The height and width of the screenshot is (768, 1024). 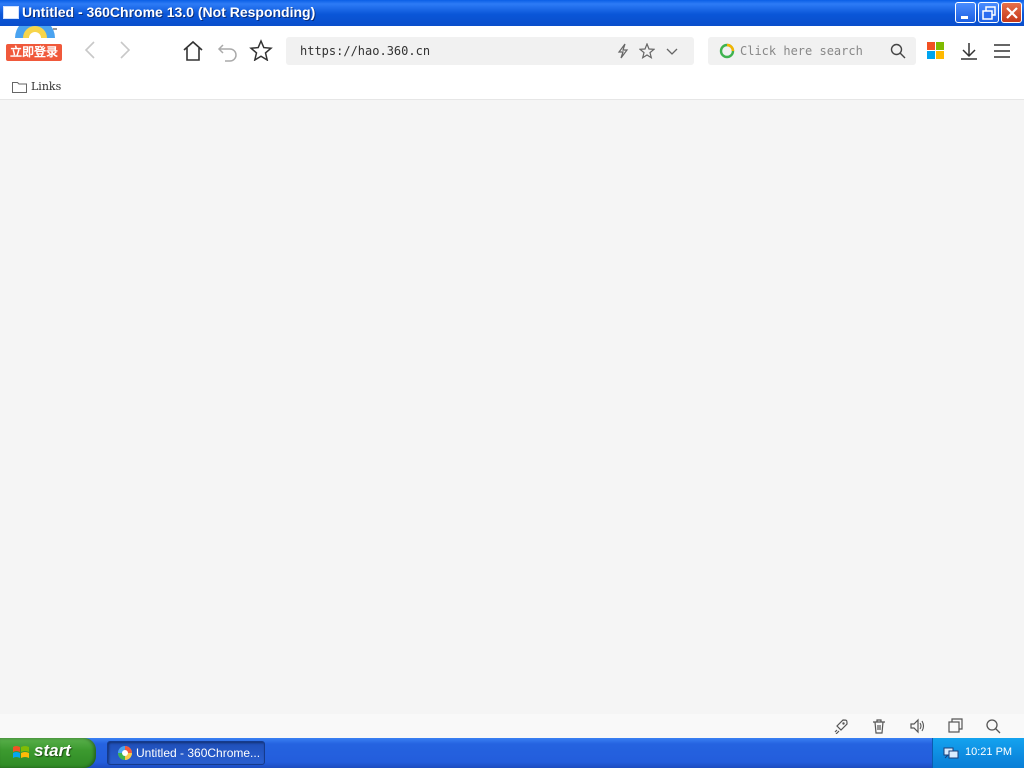 I want to click on search-box, so click(x=812, y=51).